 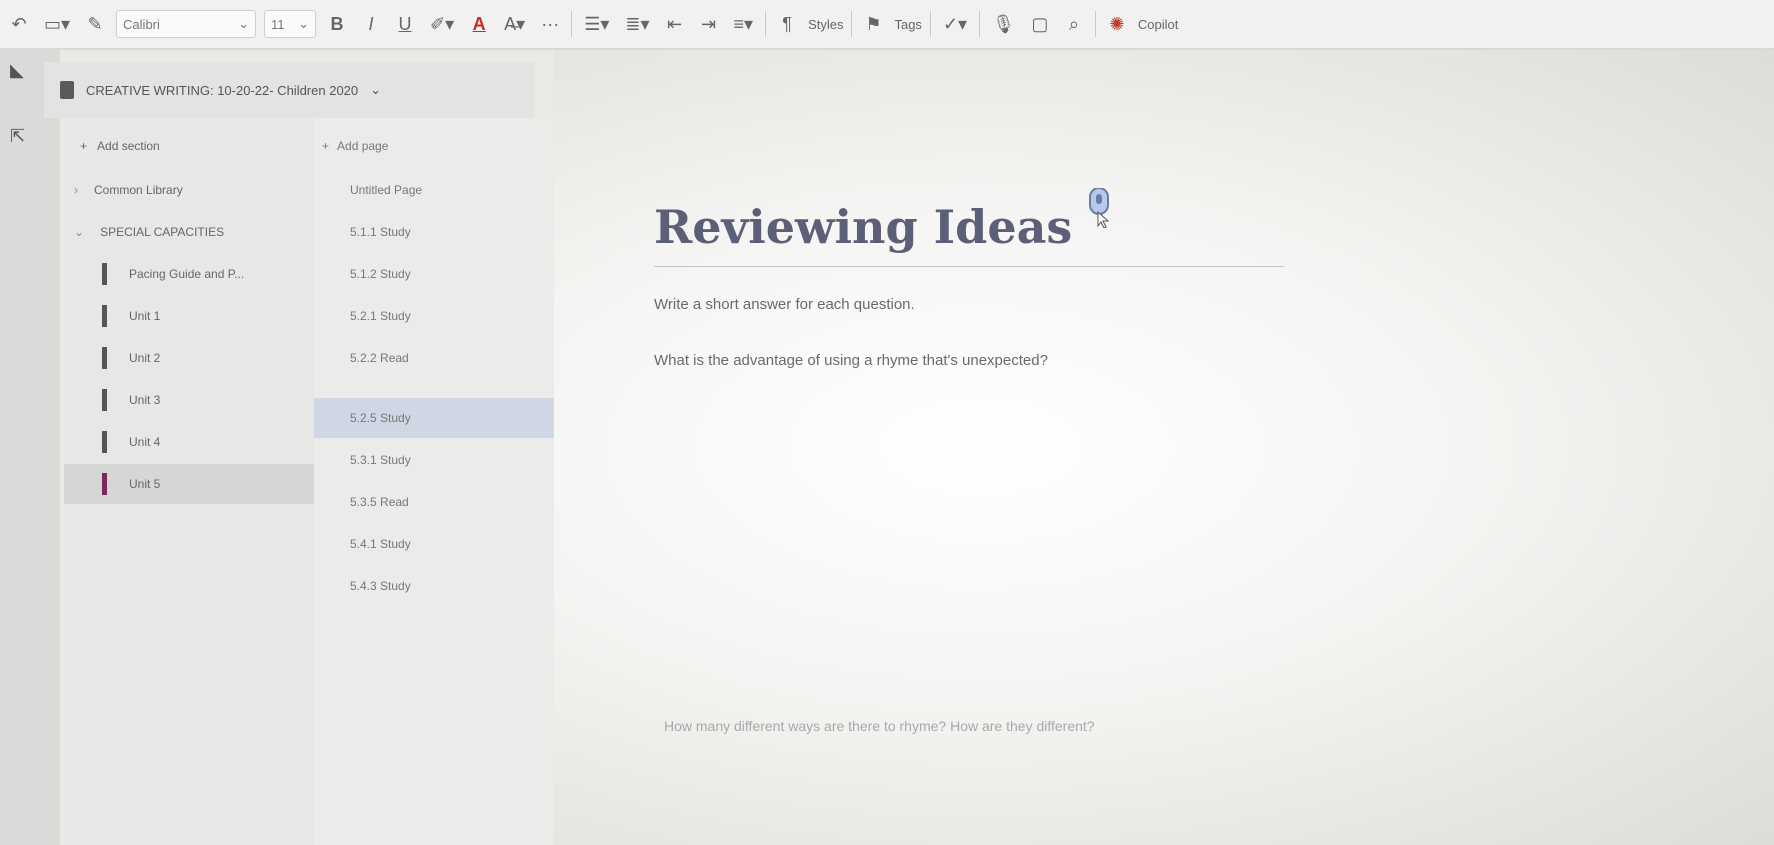 What do you see at coordinates (550, 24) in the screenshot?
I see `more-icon: ···` at bounding box center [550, 24].